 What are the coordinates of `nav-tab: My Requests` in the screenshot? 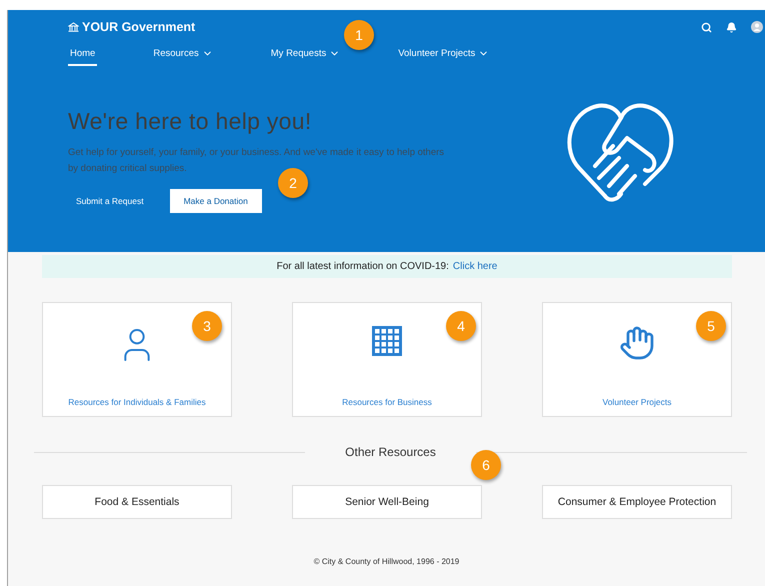 It's located at (305, 56).